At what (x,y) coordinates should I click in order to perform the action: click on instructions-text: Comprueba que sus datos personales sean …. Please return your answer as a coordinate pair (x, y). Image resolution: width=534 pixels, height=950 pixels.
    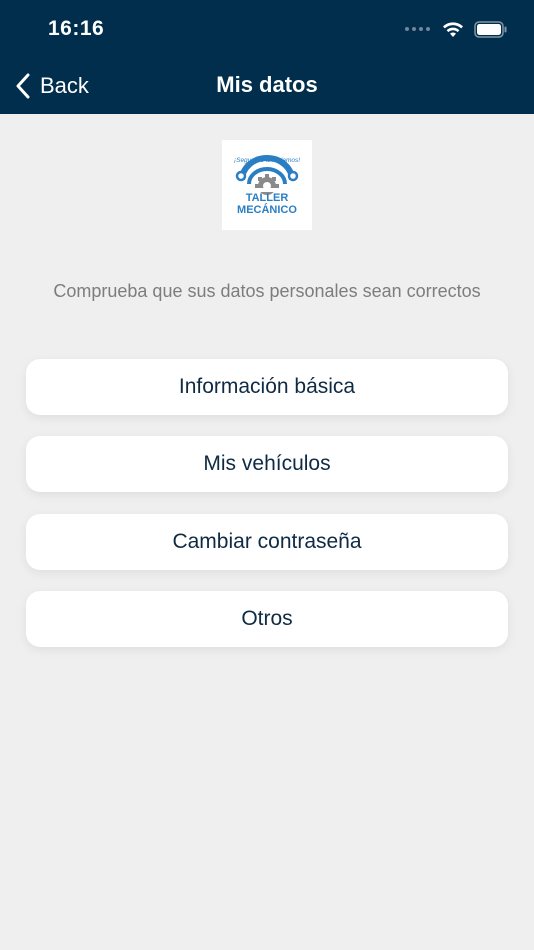
    Looking at the image, I should click on (267, 291).